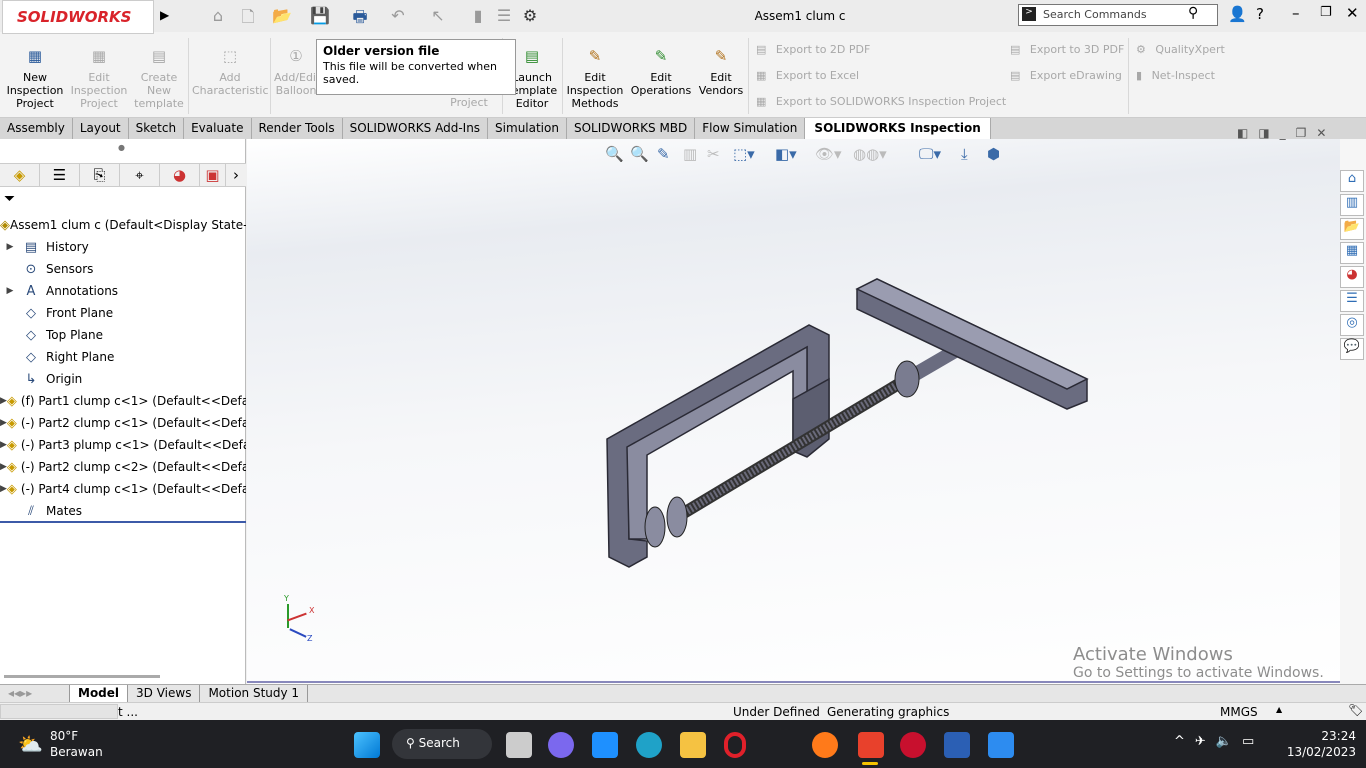  Describe the element at coordinates (123, 313) in the screenshot. I see `tree-item: ◇ Front Plane` at that location.